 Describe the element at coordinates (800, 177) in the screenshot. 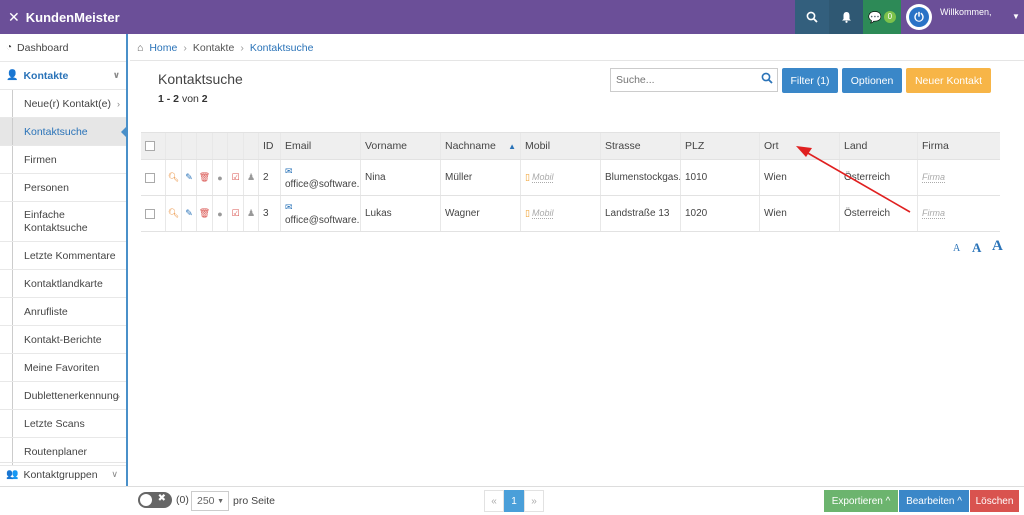

I see `cell-ort: Wien` at that location.